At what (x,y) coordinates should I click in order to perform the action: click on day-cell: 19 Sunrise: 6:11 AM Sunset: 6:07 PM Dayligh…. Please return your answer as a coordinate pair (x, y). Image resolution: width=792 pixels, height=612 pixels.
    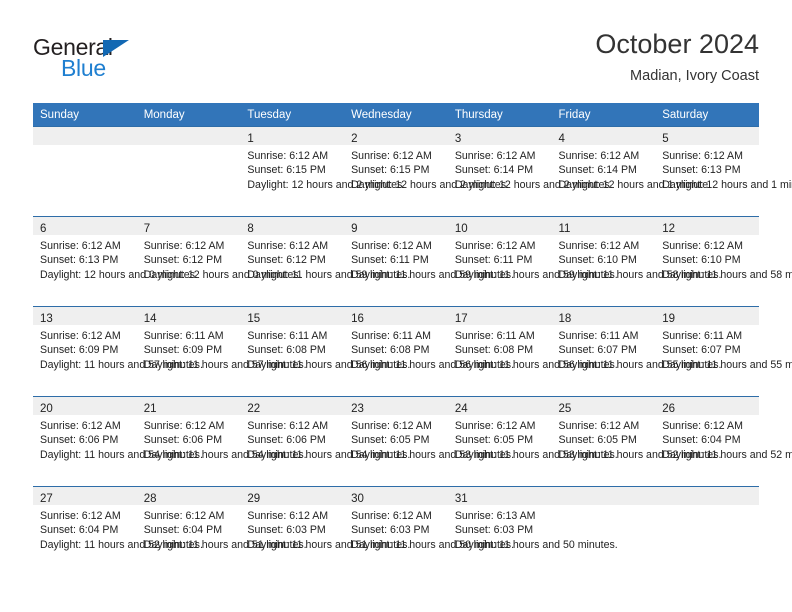
    Looking at the image, I should click on (723, 351).